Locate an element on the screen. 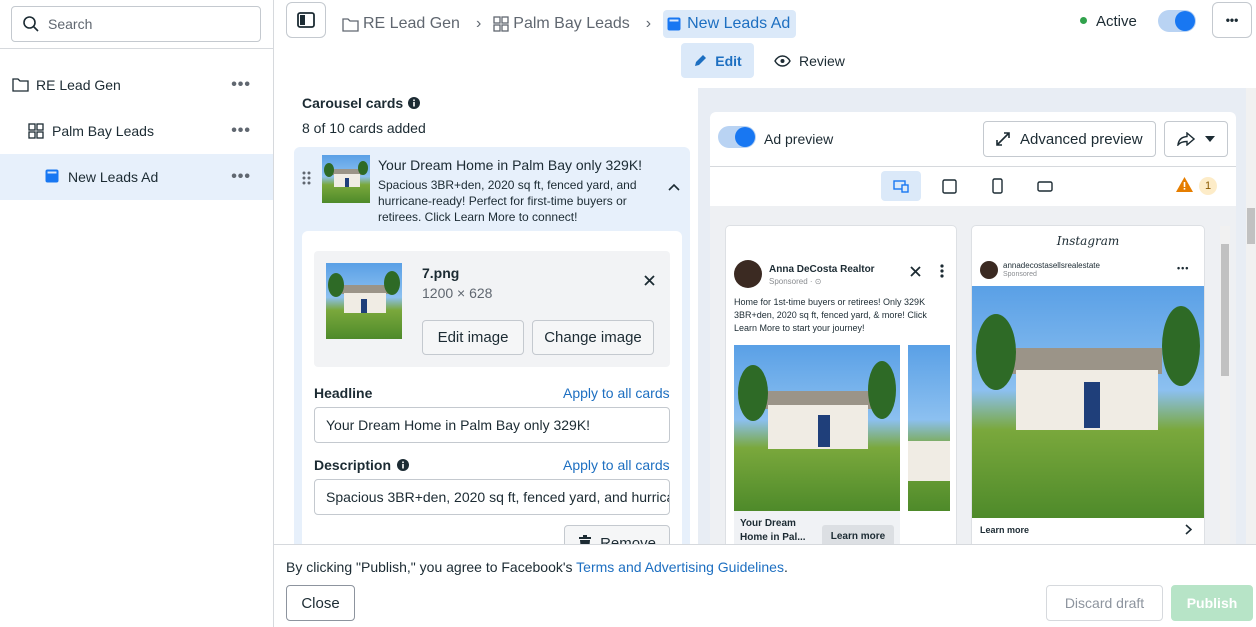 This screenshot has height=627, width=1256. fb-carousel-image is located at coordinates (817, 428).